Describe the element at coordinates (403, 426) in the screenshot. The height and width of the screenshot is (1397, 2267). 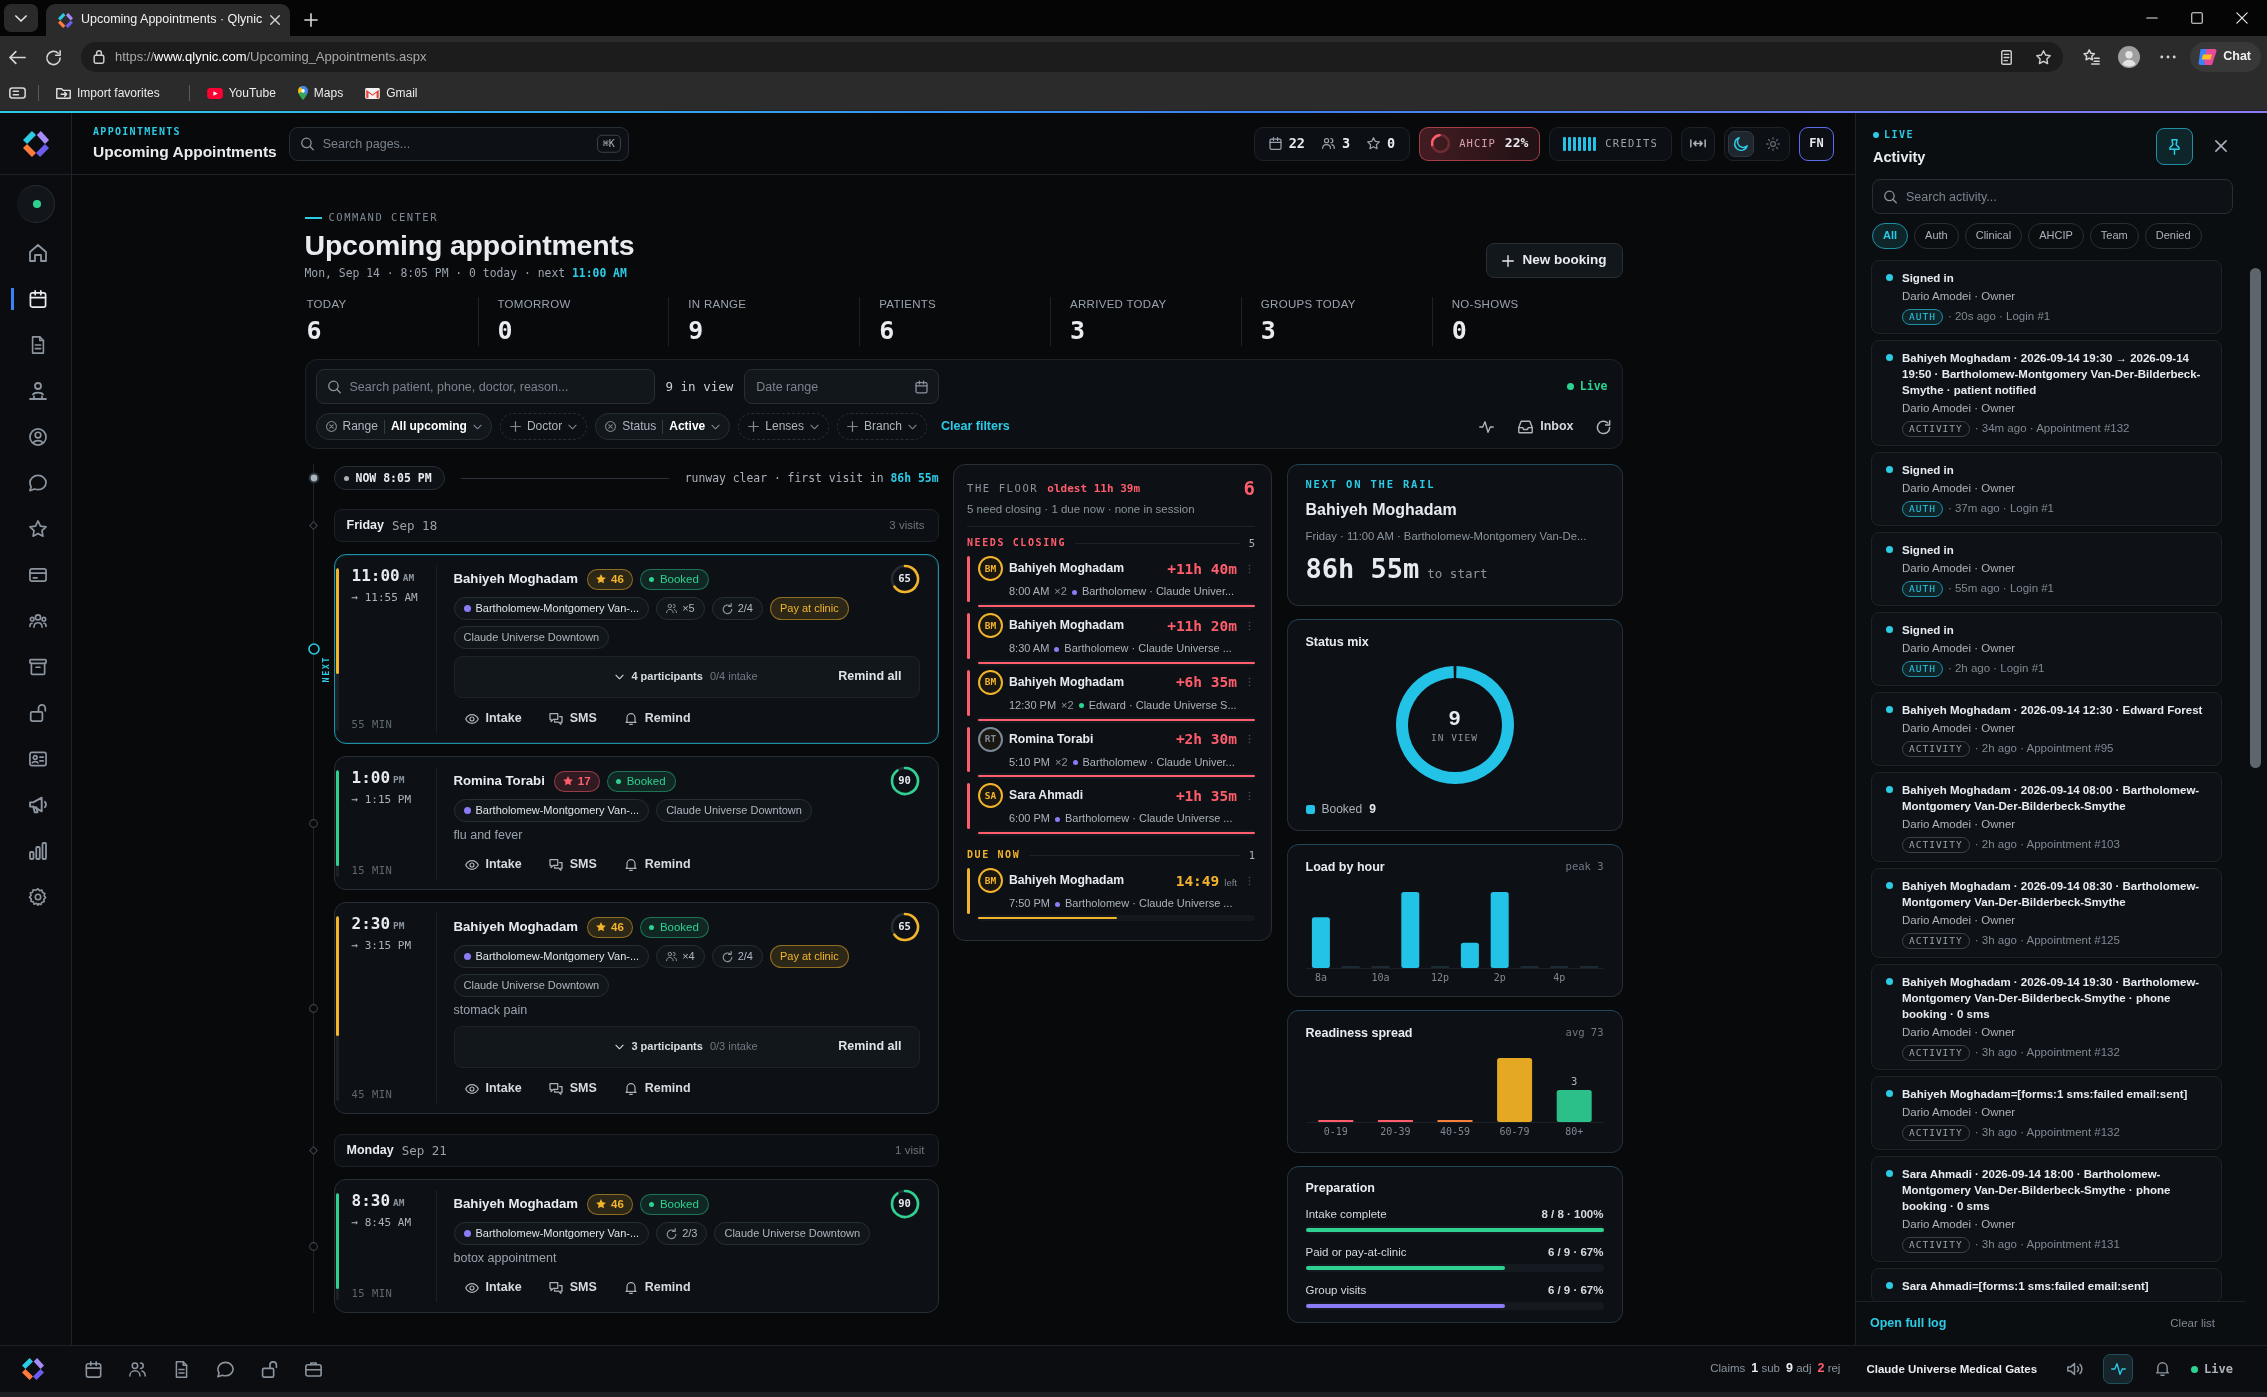
I see `filter-chip: Range All upcoming` at that location.